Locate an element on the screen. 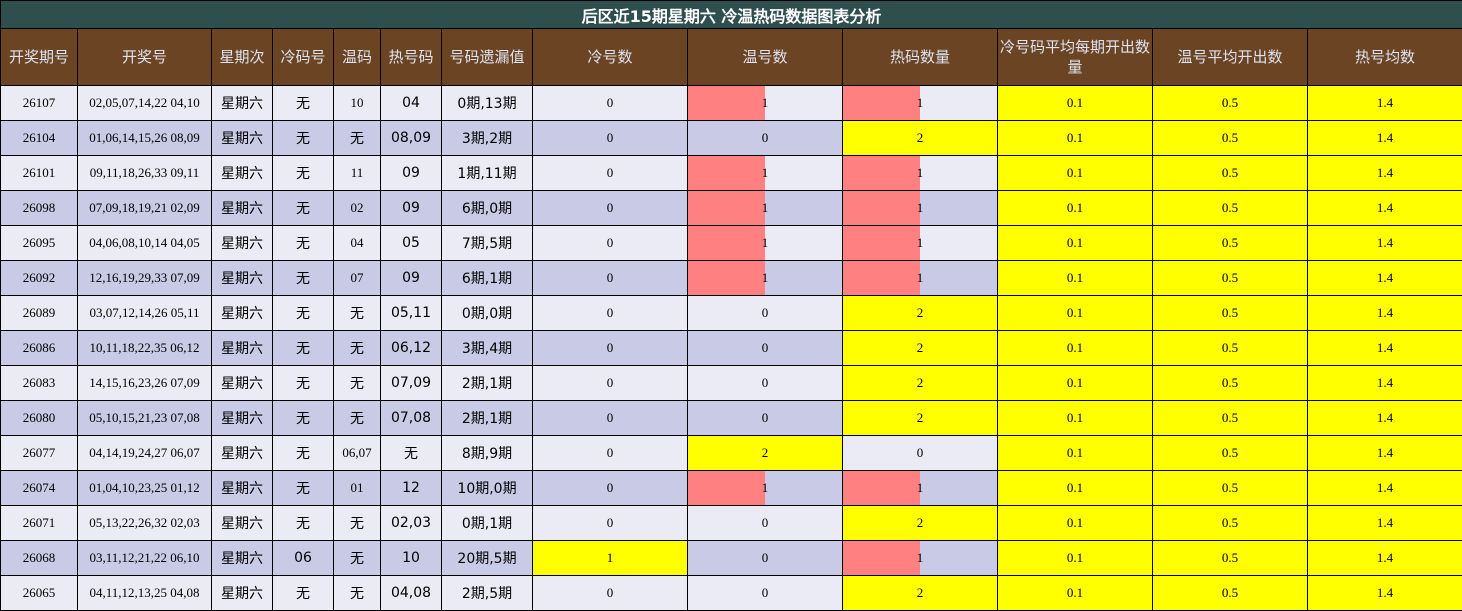 The image size is (1462, 611). cell-numbers: 14,15,16,23,26 07,09 is located at coordinates (144, 383).